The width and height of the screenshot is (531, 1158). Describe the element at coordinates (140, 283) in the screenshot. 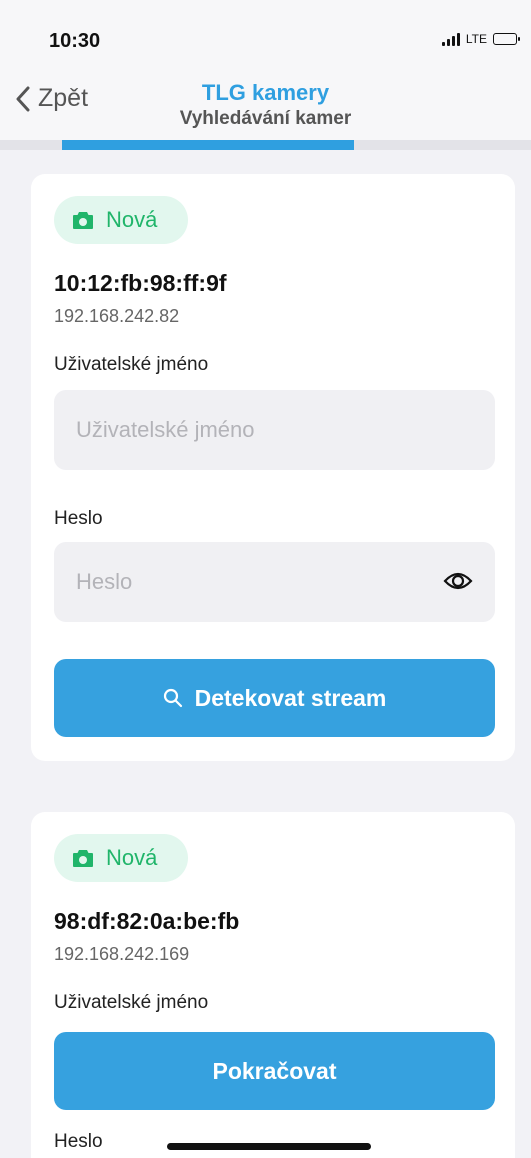

I see `mac-address: 10:12:fb:98:ff:9f` at that location.